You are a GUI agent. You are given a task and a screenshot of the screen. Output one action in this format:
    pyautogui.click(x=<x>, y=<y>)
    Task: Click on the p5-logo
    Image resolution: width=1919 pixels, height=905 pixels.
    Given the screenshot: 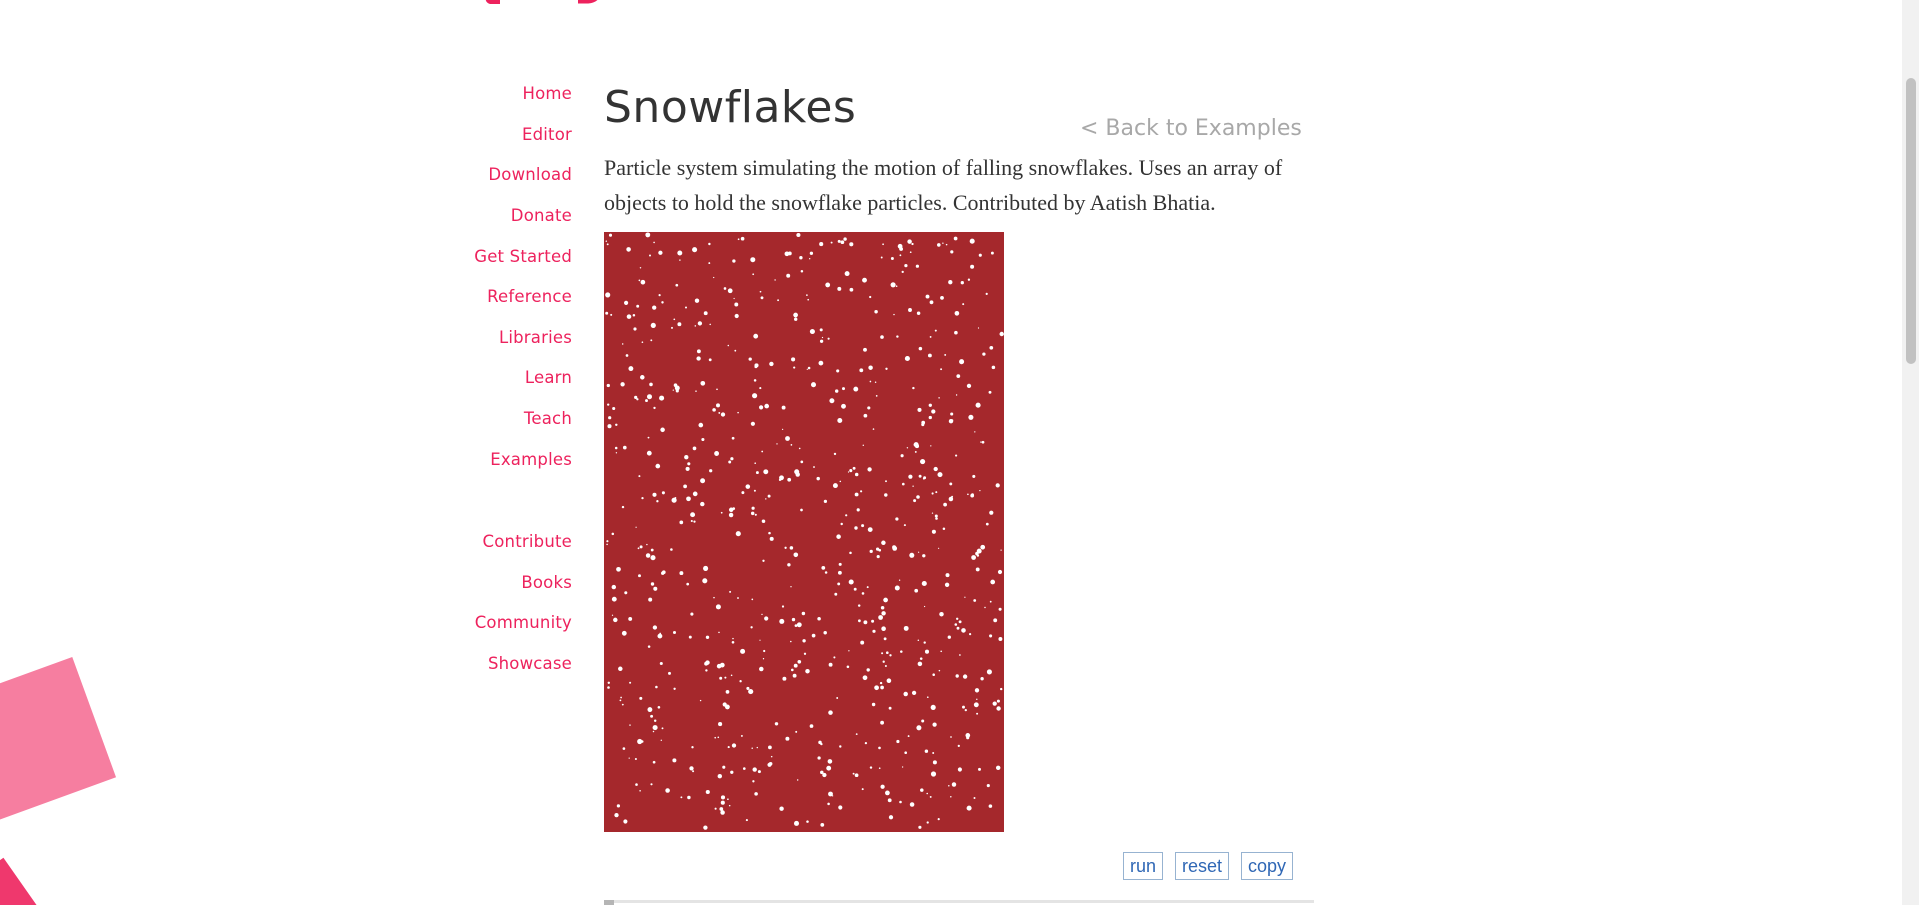 What is the action you would take?
    pyautogui.click(x=560, y=2)
    